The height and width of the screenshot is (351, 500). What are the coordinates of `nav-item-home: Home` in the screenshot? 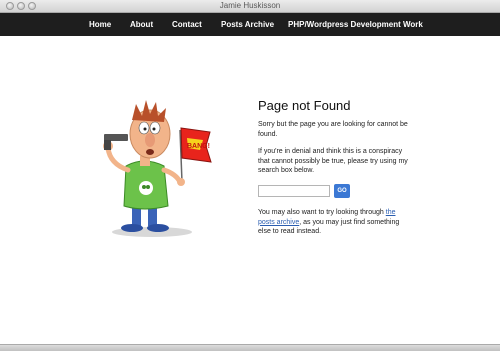 It's located at (100, 24).